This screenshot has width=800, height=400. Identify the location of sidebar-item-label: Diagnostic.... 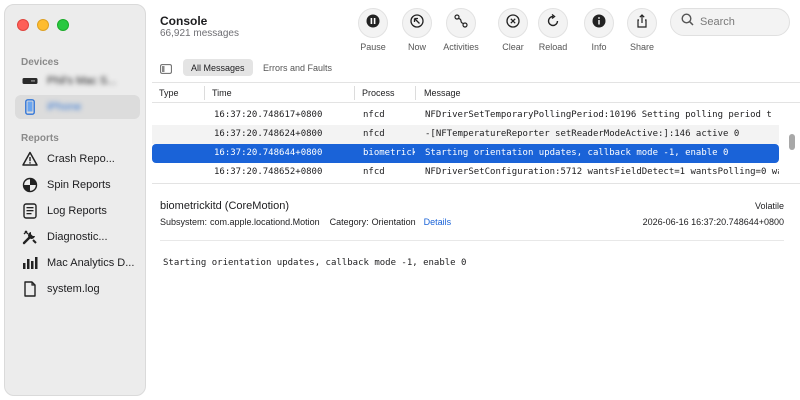
(77, 237).